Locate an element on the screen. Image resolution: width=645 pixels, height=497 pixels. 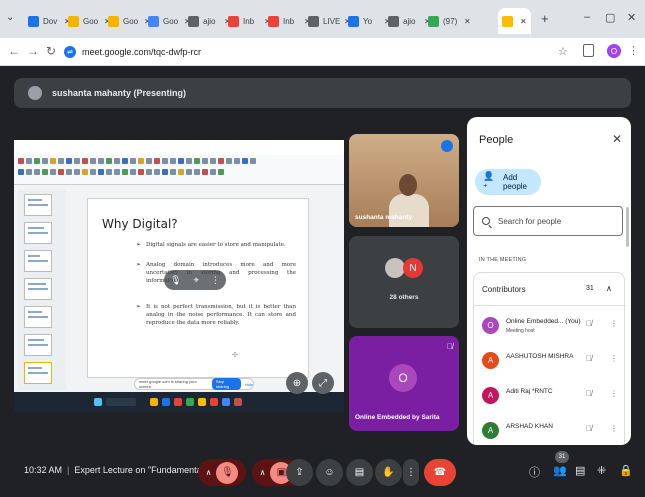
host-controls-icon: 🔒 is located at coordinates (626, 470).